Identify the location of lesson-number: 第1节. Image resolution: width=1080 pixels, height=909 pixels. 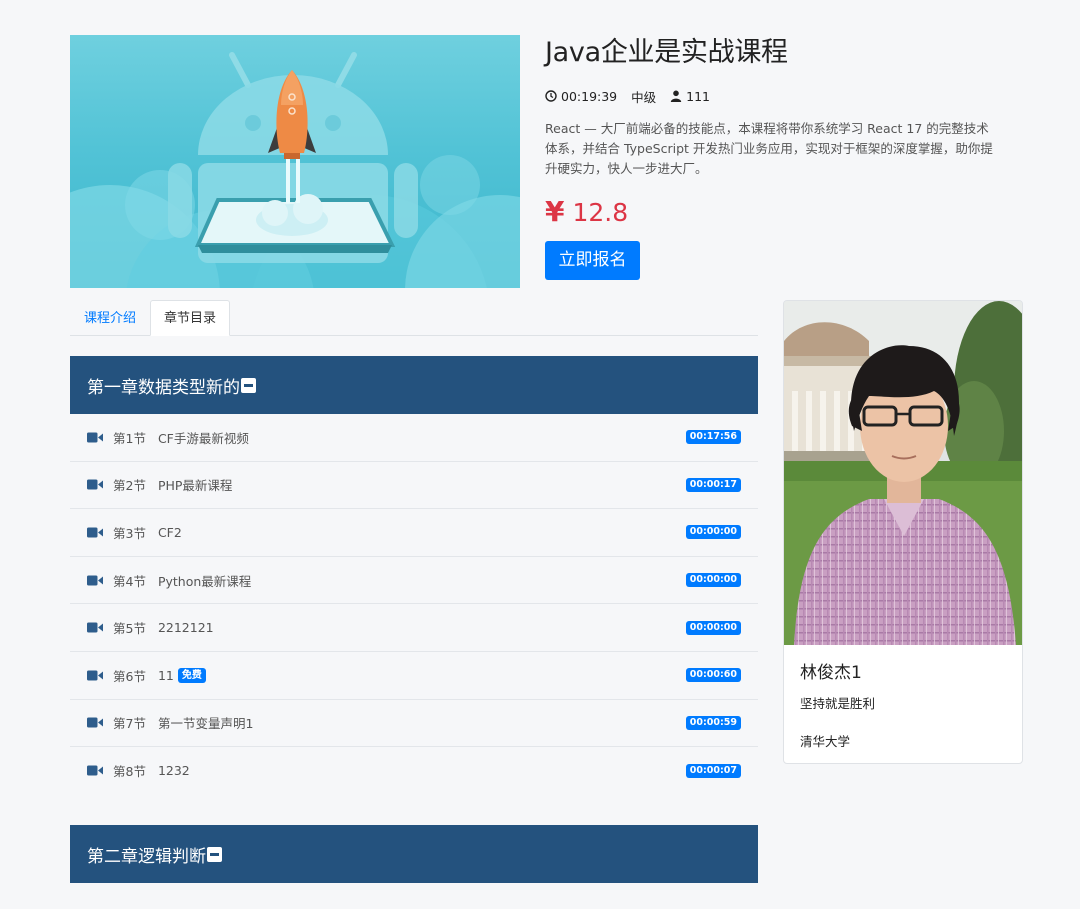
(129, 438).